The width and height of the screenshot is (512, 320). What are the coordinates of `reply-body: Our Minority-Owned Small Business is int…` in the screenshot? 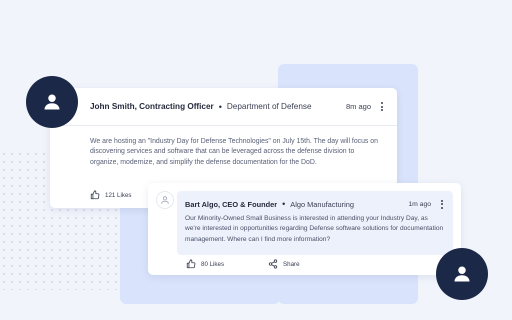 It's located at (314, 229).